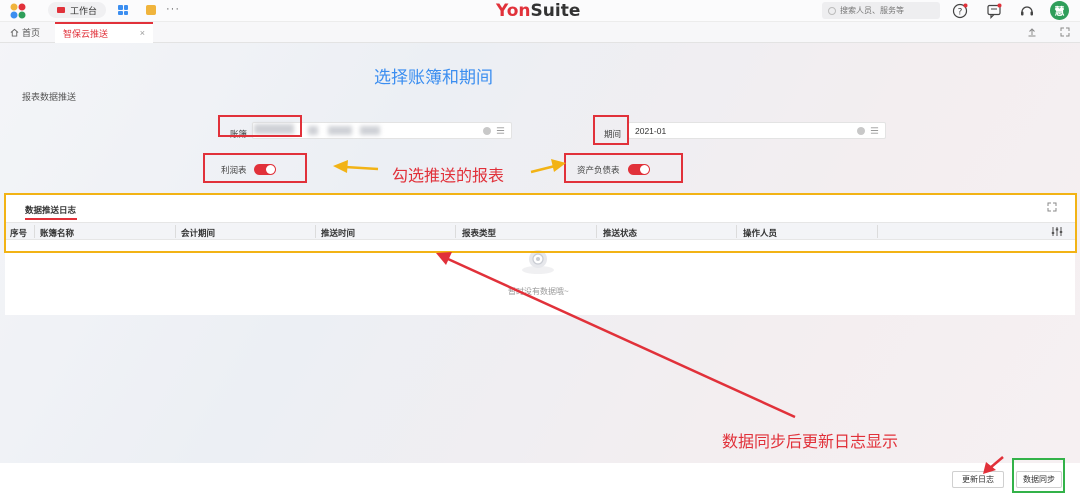 This screenshot has height=496, width=1080. I want to click on arrow-to-profit-toggle, so click(356, 166).